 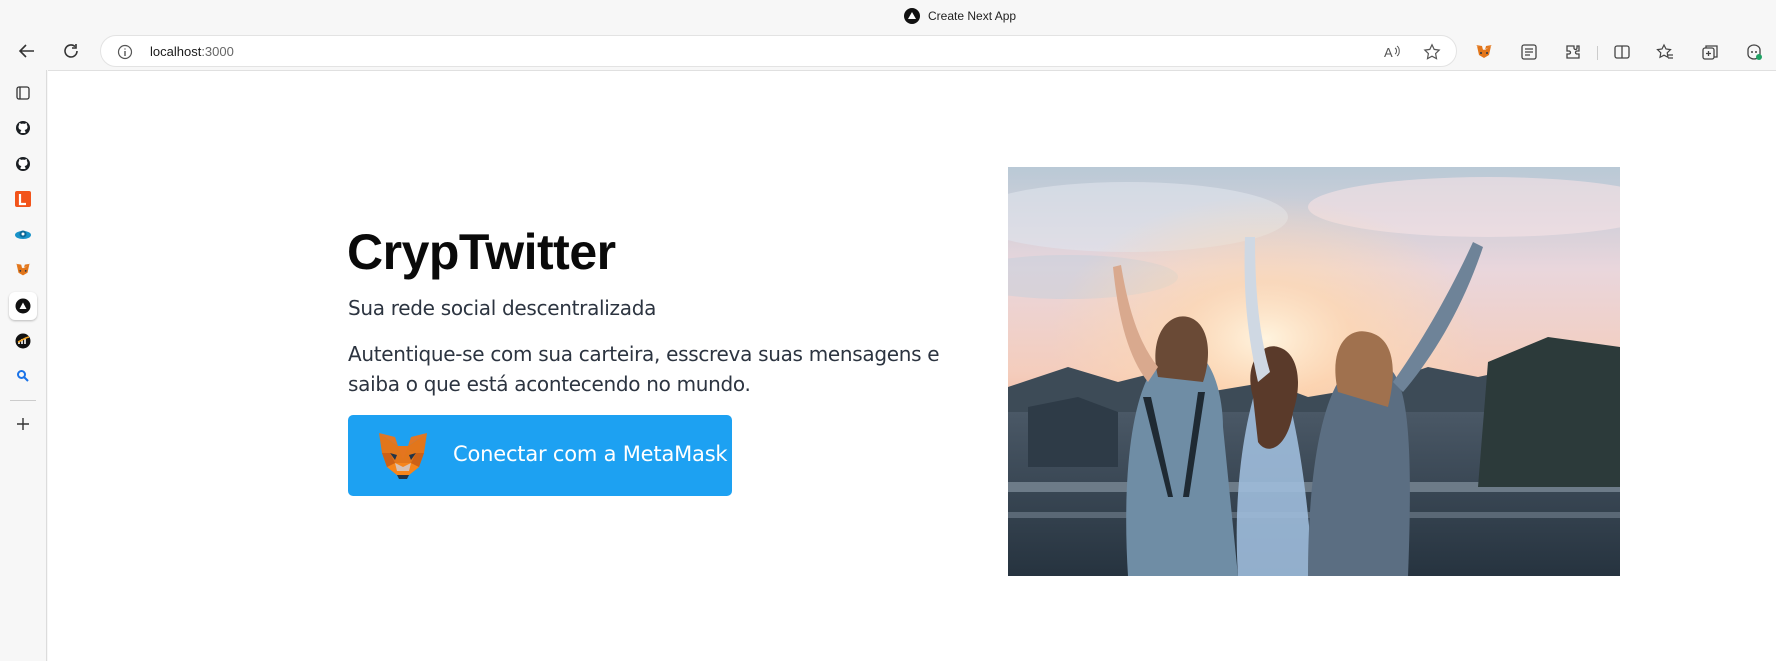 I want to click on bluesky-icon, so click(x=23, y=234).